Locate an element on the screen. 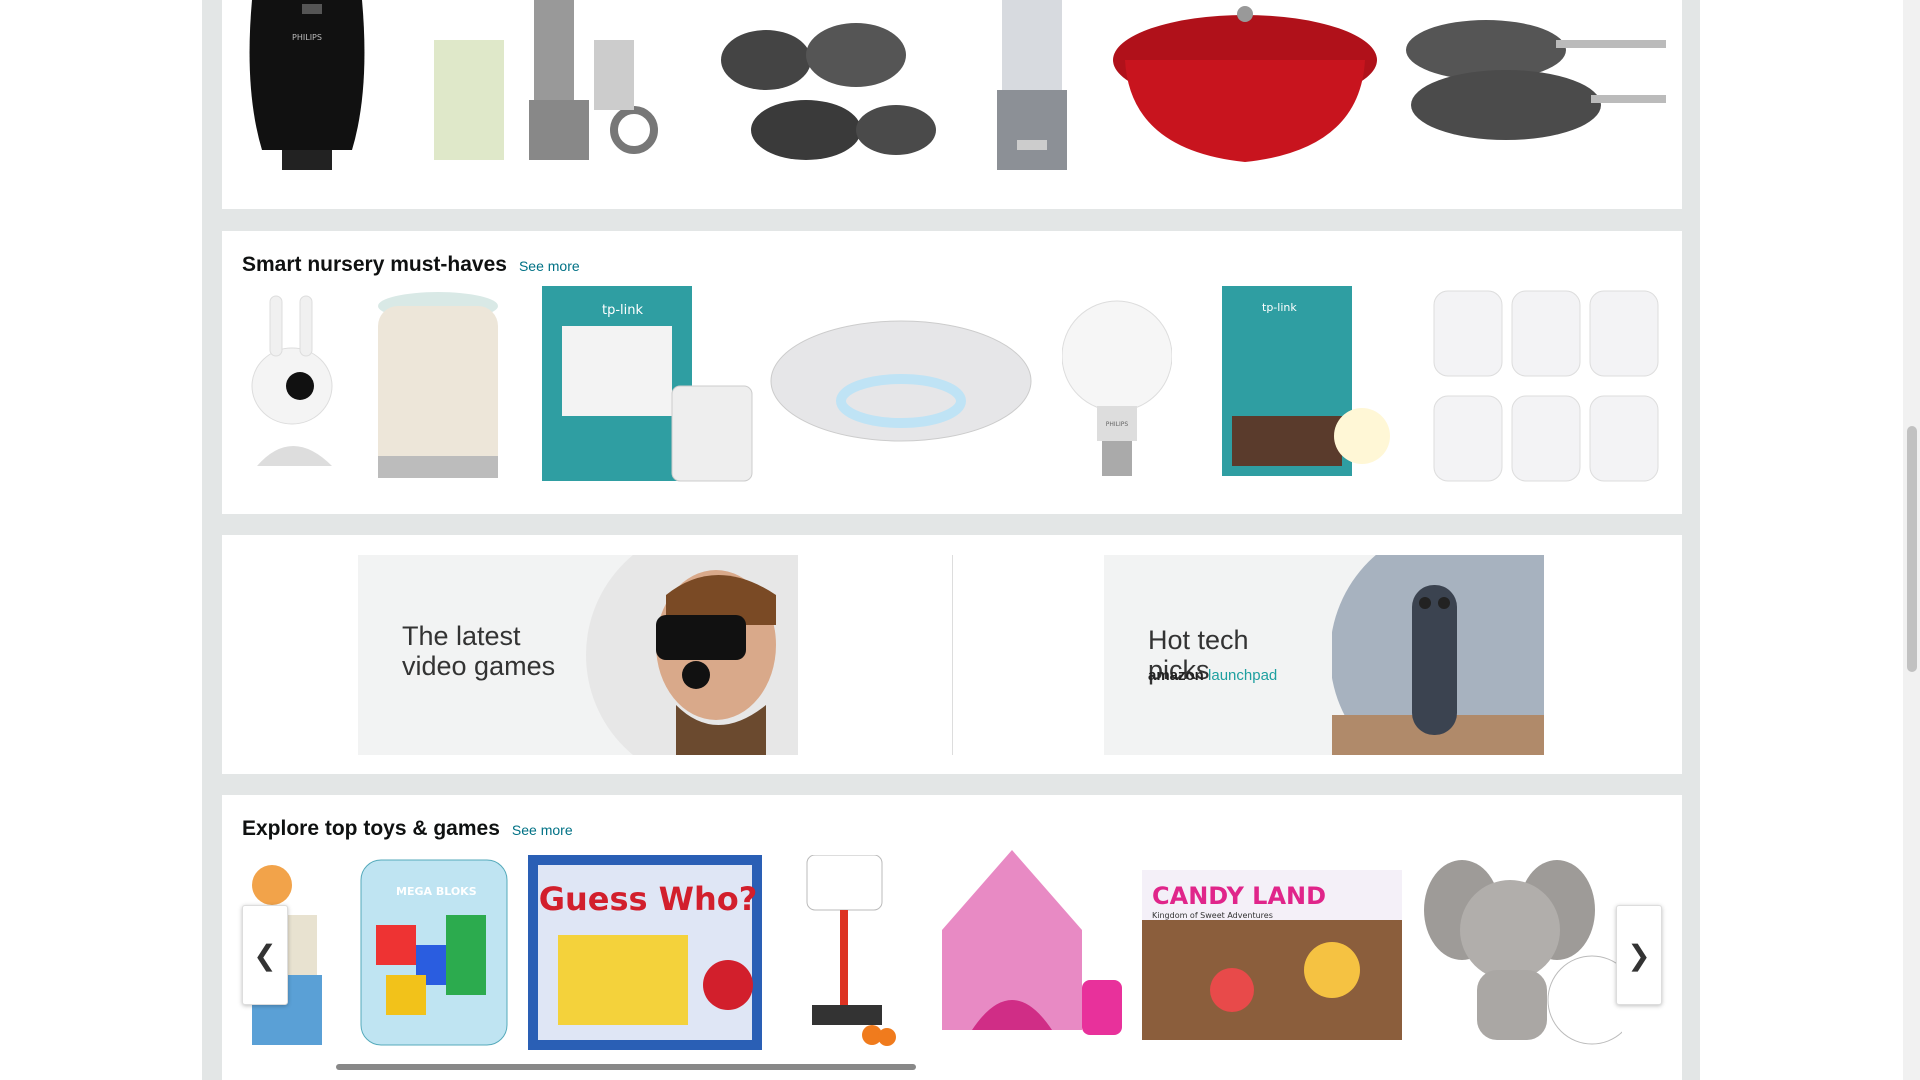  product-airfryer: PHILIPS is located at coordinates (307, 89).